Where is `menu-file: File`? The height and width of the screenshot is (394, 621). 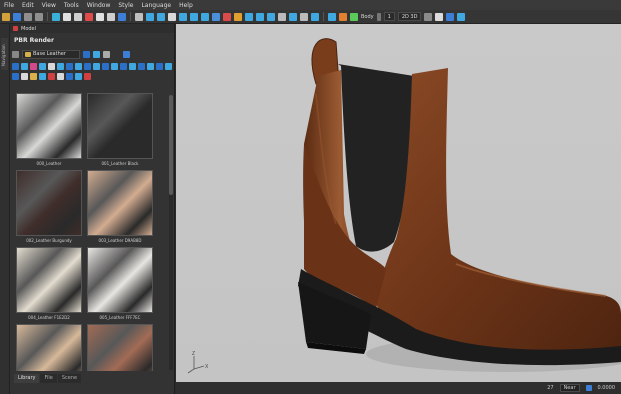 menu-file: File is located at coordinates (9, 5).